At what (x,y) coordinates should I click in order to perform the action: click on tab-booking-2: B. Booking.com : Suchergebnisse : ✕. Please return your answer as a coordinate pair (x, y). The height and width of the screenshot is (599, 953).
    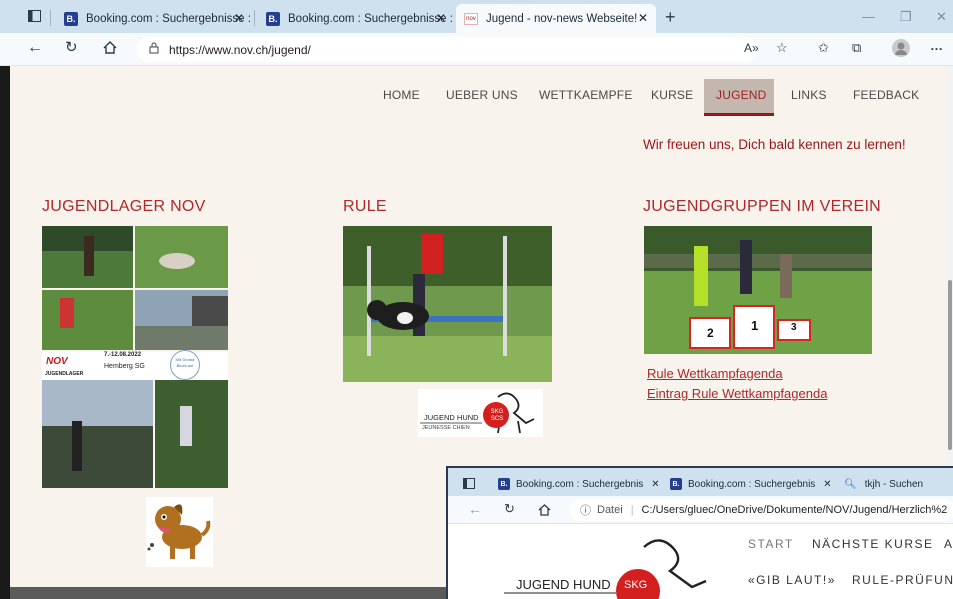
    Looking at the image, I should click on (356, 18).